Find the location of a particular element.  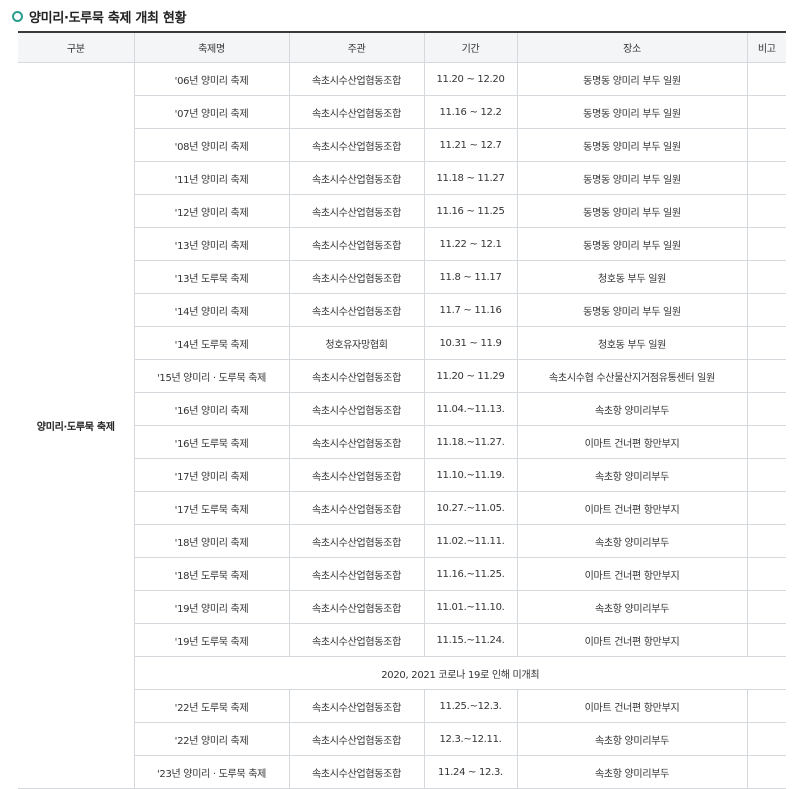

table-header-row: 구분 축제명 주관 기간 장소 비고 is located at coordinates (402, 47).